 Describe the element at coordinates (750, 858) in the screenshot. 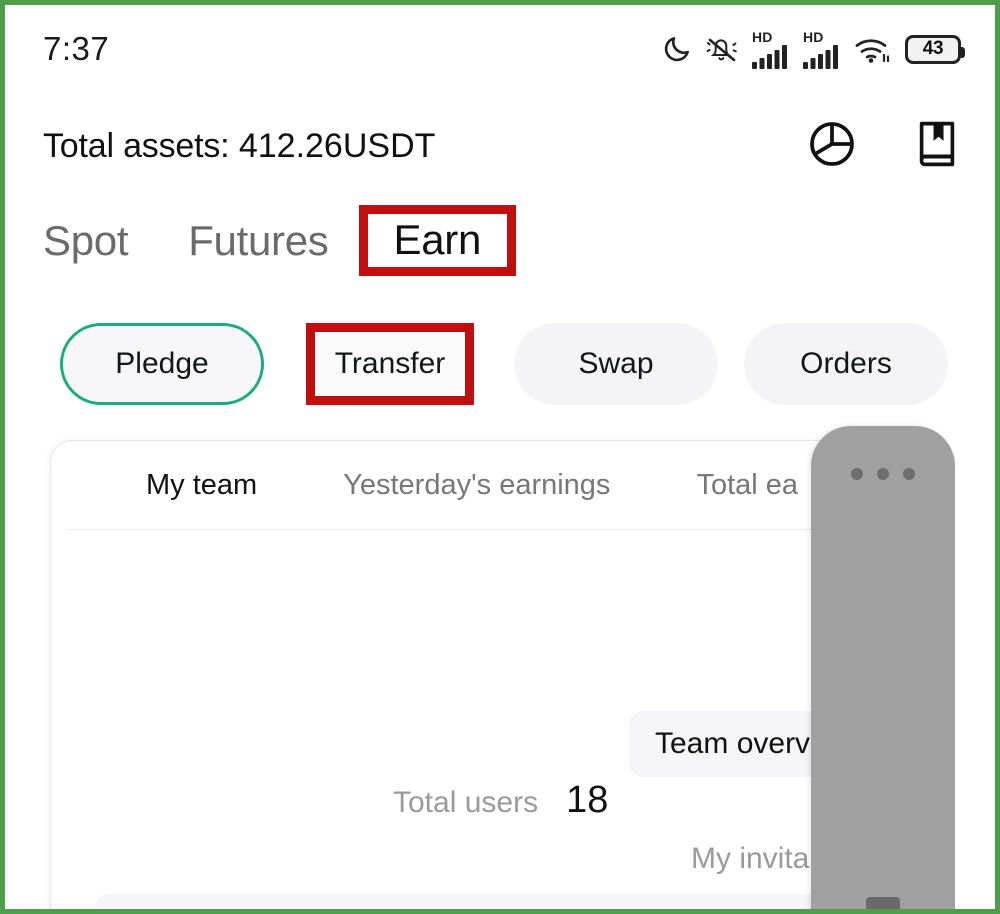

I see `my-invitation-label: My invita` at that location.